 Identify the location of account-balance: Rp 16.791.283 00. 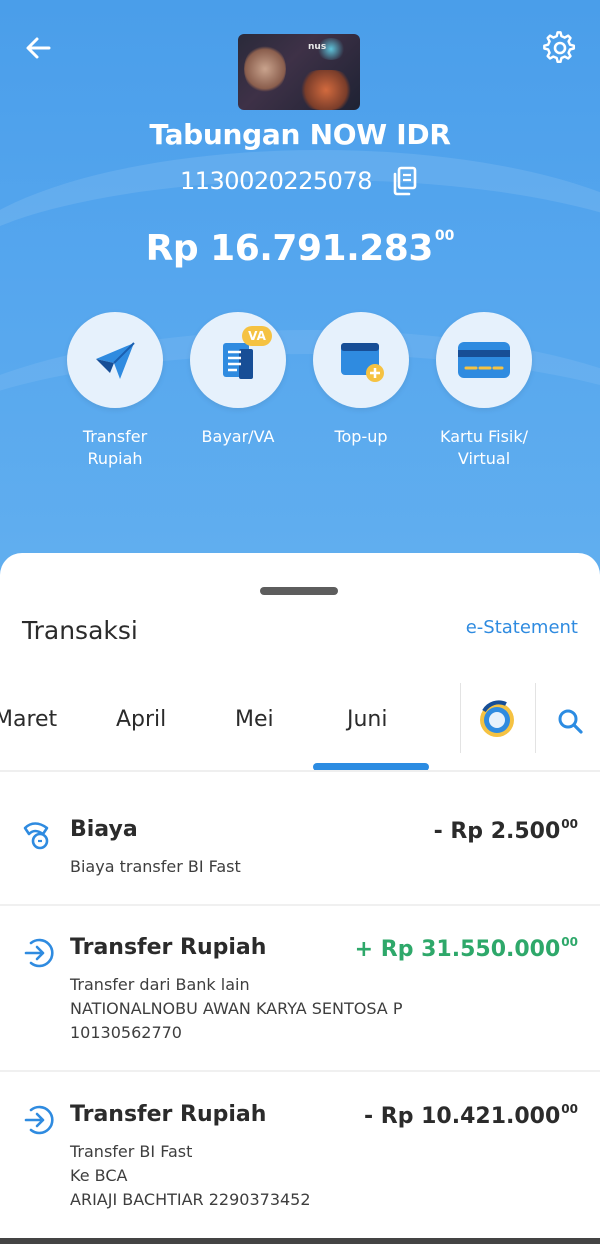
(300, 248).